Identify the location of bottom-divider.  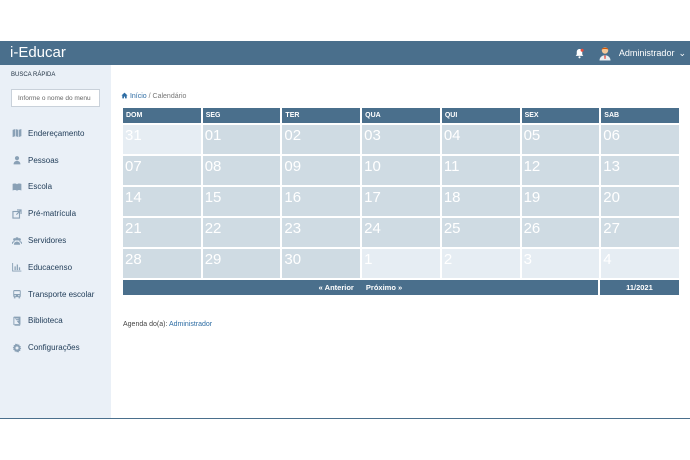
(345, 418).